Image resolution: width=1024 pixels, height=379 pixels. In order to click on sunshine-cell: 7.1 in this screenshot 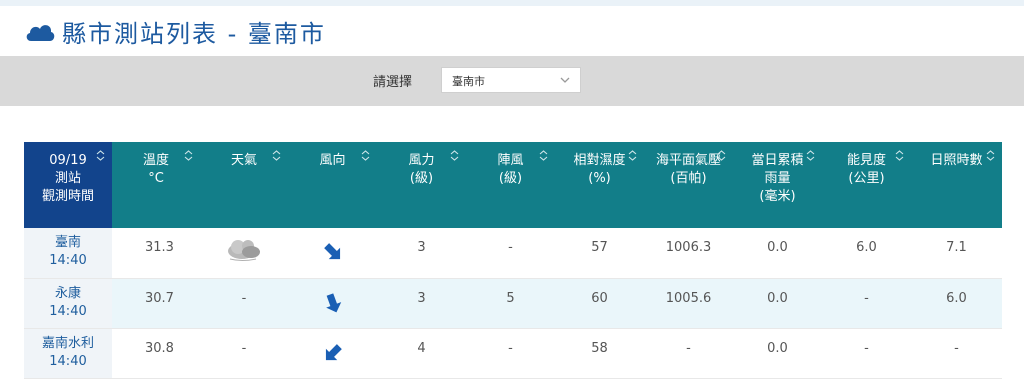, I will do `click(956, 253)`.